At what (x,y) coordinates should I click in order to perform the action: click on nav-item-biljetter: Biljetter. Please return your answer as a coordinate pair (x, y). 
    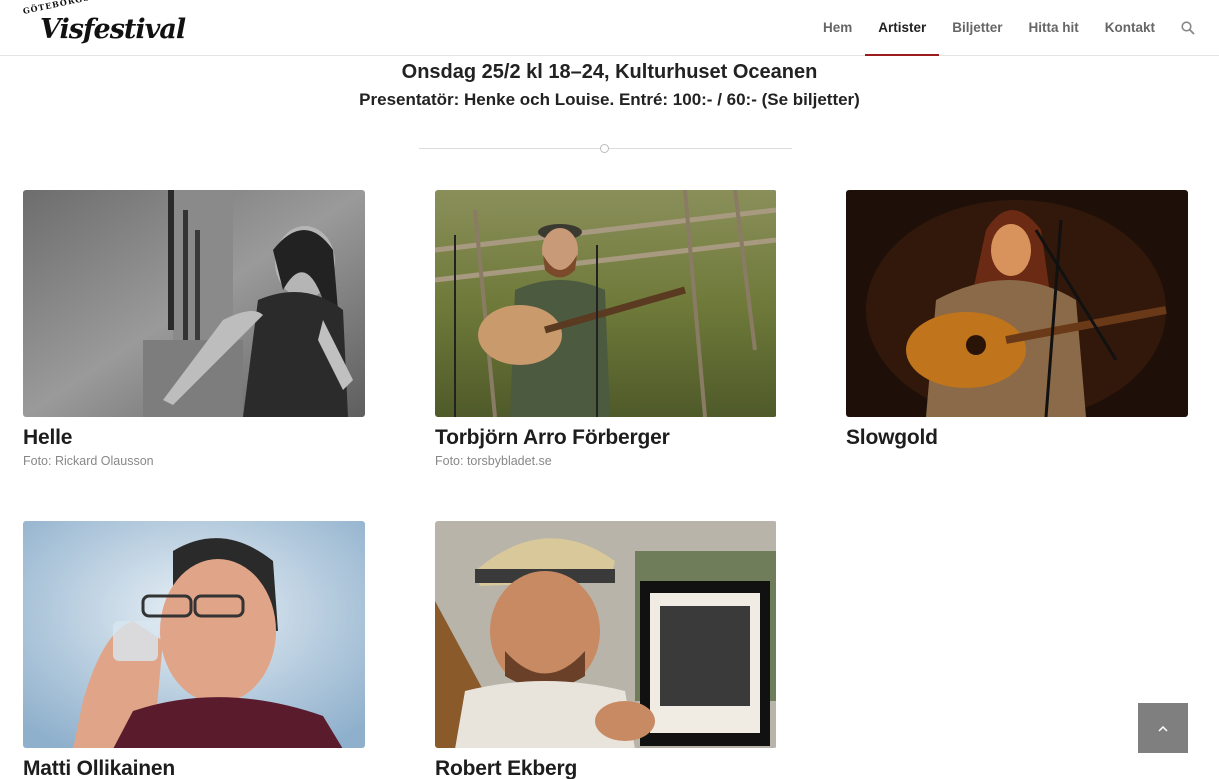
    Looking at the image, I should click on (977, 27).